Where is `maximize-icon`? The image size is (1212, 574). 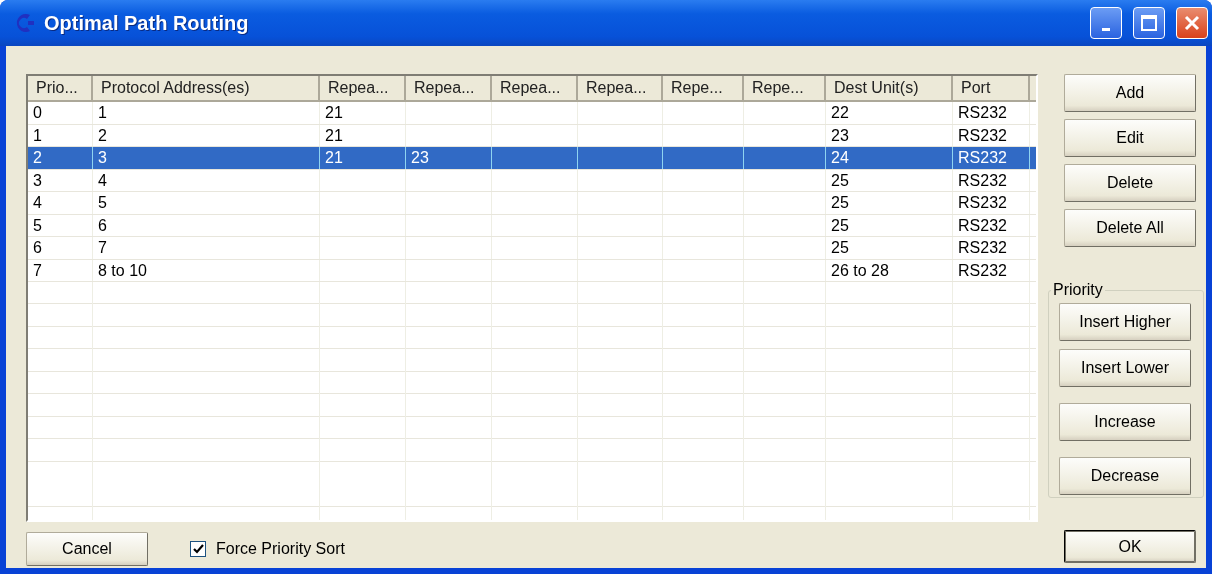 maximize-icon is located at coordinates (1149, 23).